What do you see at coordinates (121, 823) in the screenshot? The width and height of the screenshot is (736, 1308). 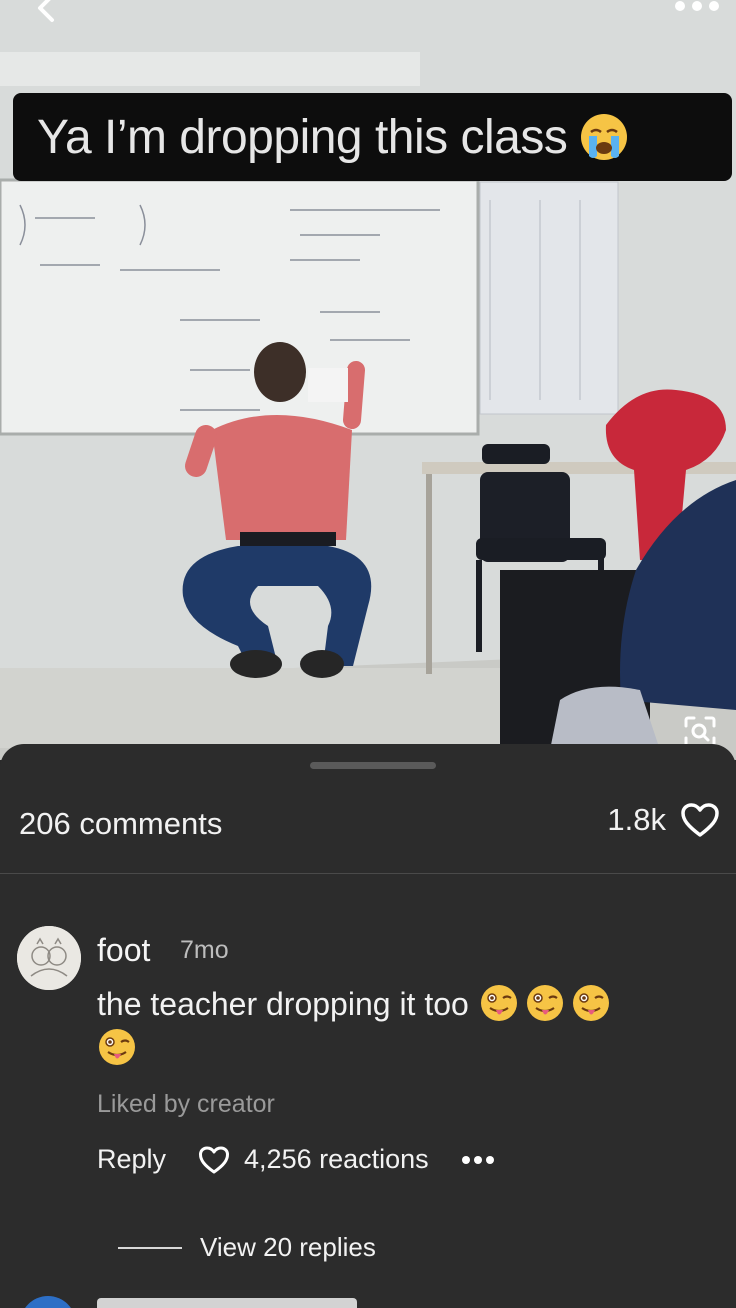 I see `comment-count: 206 comments` at bounding box center [121, 823].